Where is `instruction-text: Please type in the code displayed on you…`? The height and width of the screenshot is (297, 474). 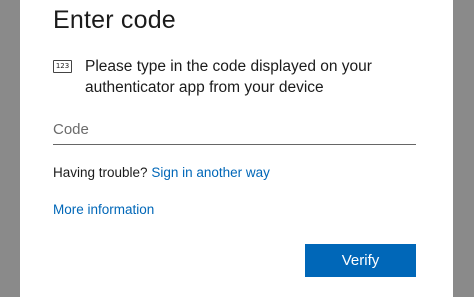
instruction-text: Please type in the code displayed on you… is located at coordinates (228, 77).